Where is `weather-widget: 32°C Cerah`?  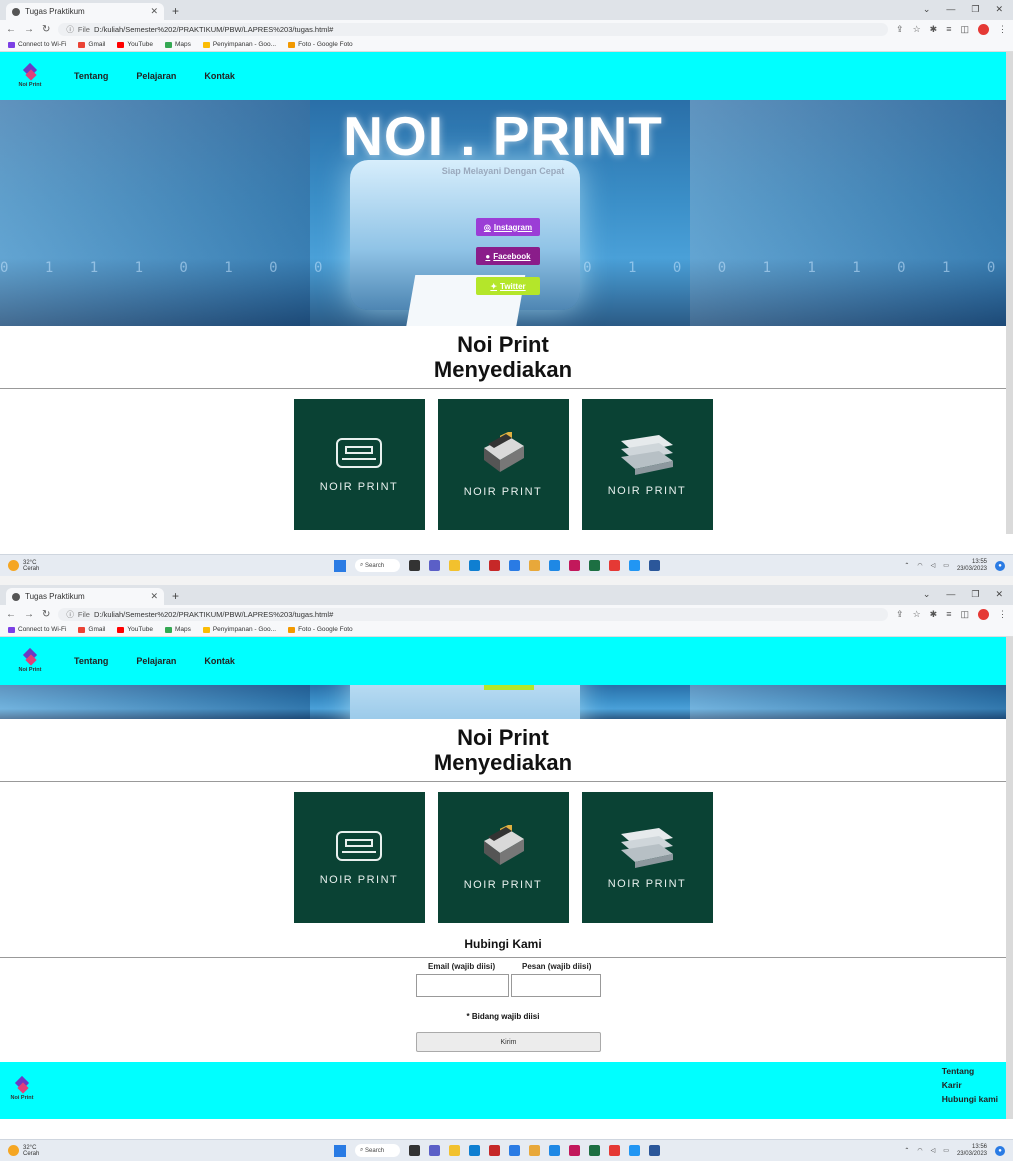 weather-widget: 32°C Cerah is located at coordinates (23, 566).